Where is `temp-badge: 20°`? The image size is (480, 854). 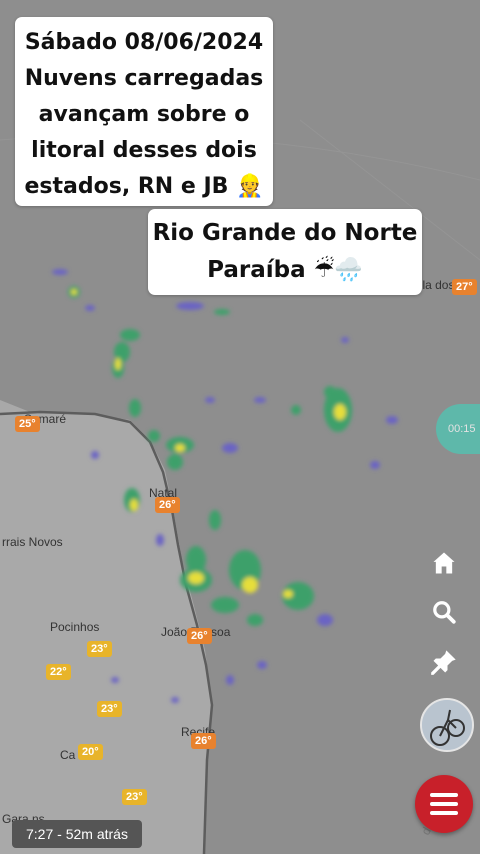
temp-badge: 20° is located at coordinates (90, 752).